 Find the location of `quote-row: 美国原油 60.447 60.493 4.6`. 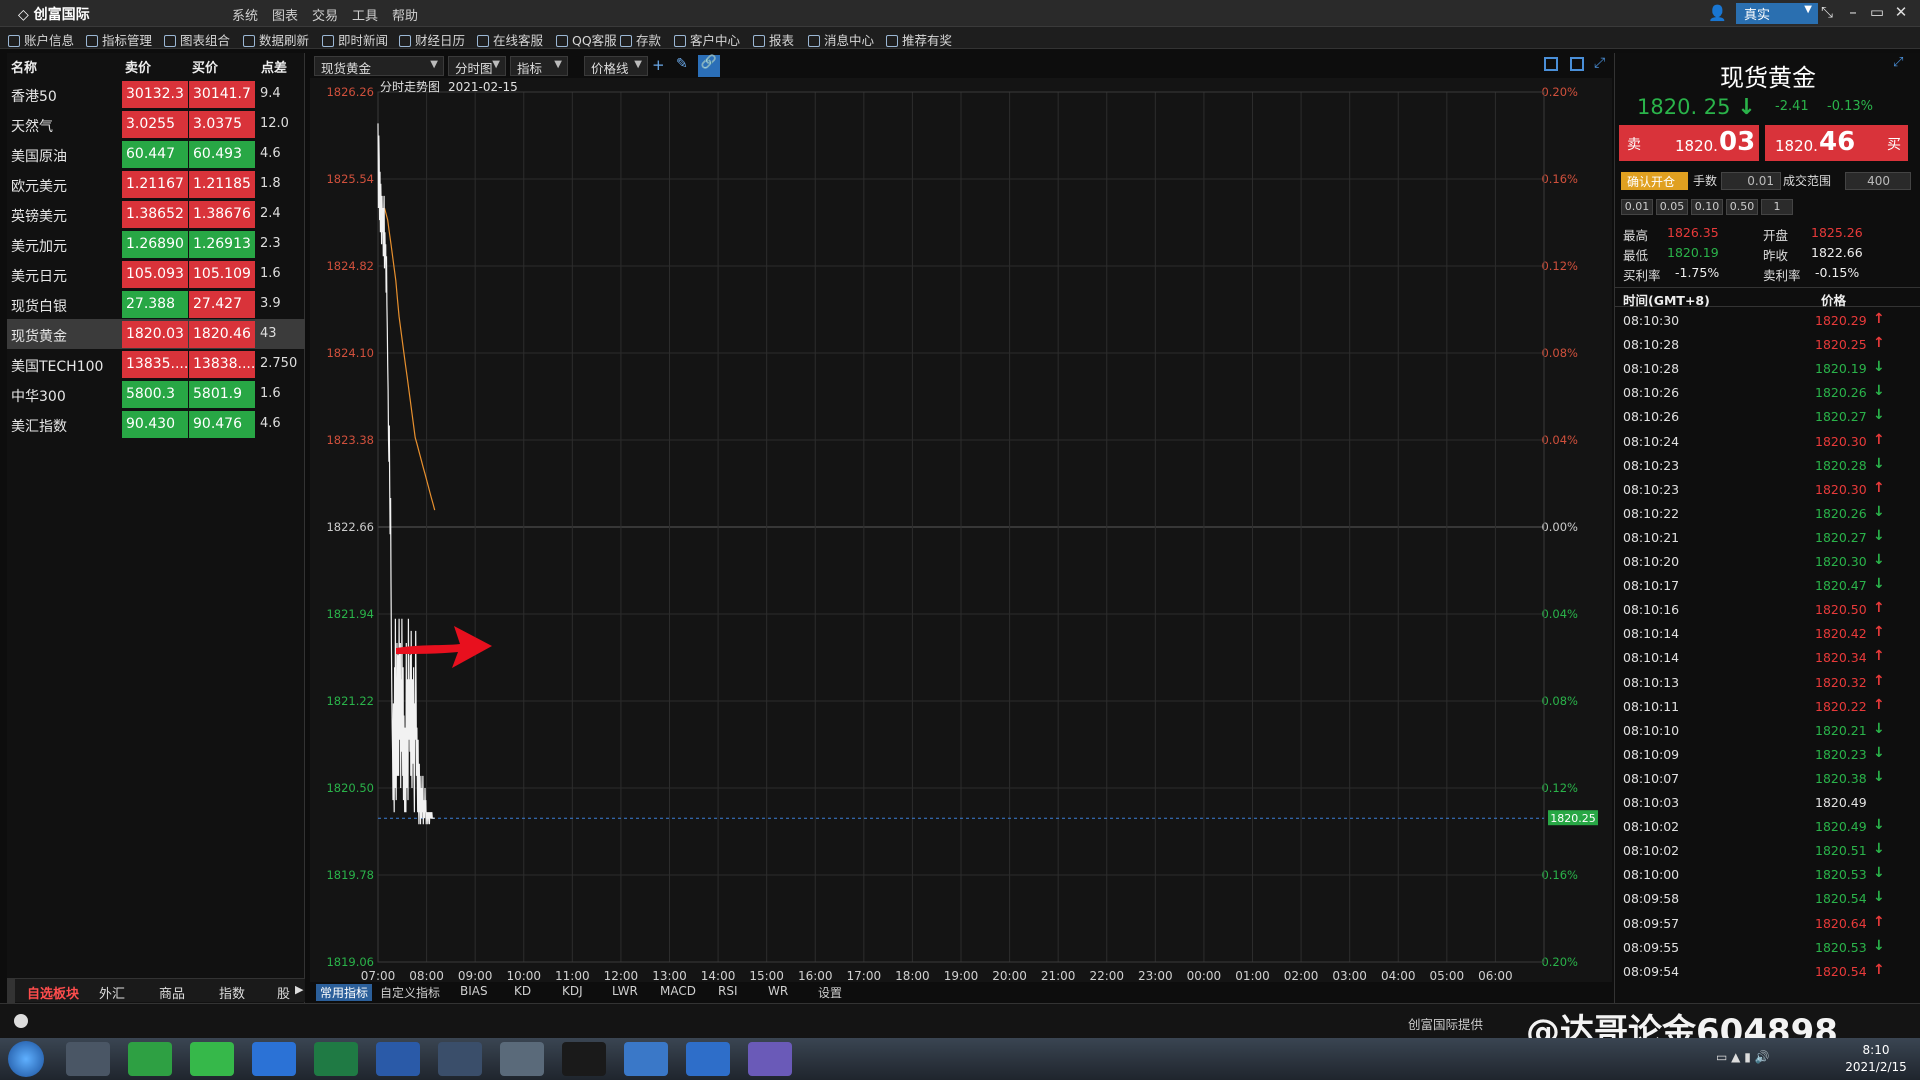

quote-row: 美国原油 60.447 60.493 4.6 is located at coordinates (156, 154).